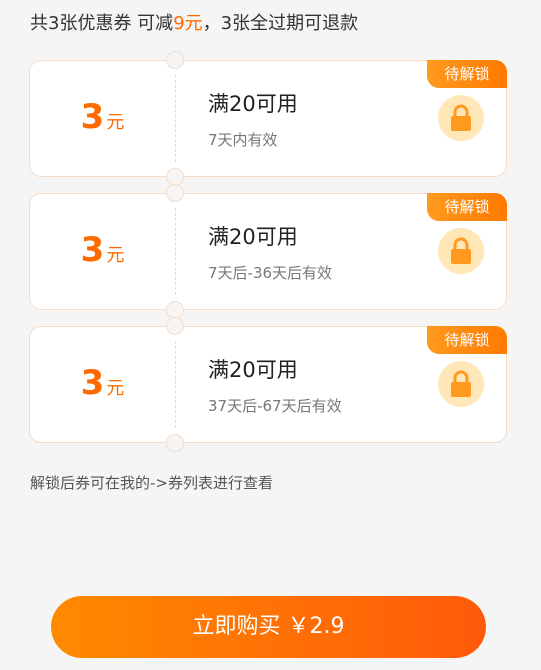 Image resolution: width=541 pixels, height=670 pixels. I want to click on unlock-hint: 解锁后券可在我的->券列表进行查看, so click(151, 483).